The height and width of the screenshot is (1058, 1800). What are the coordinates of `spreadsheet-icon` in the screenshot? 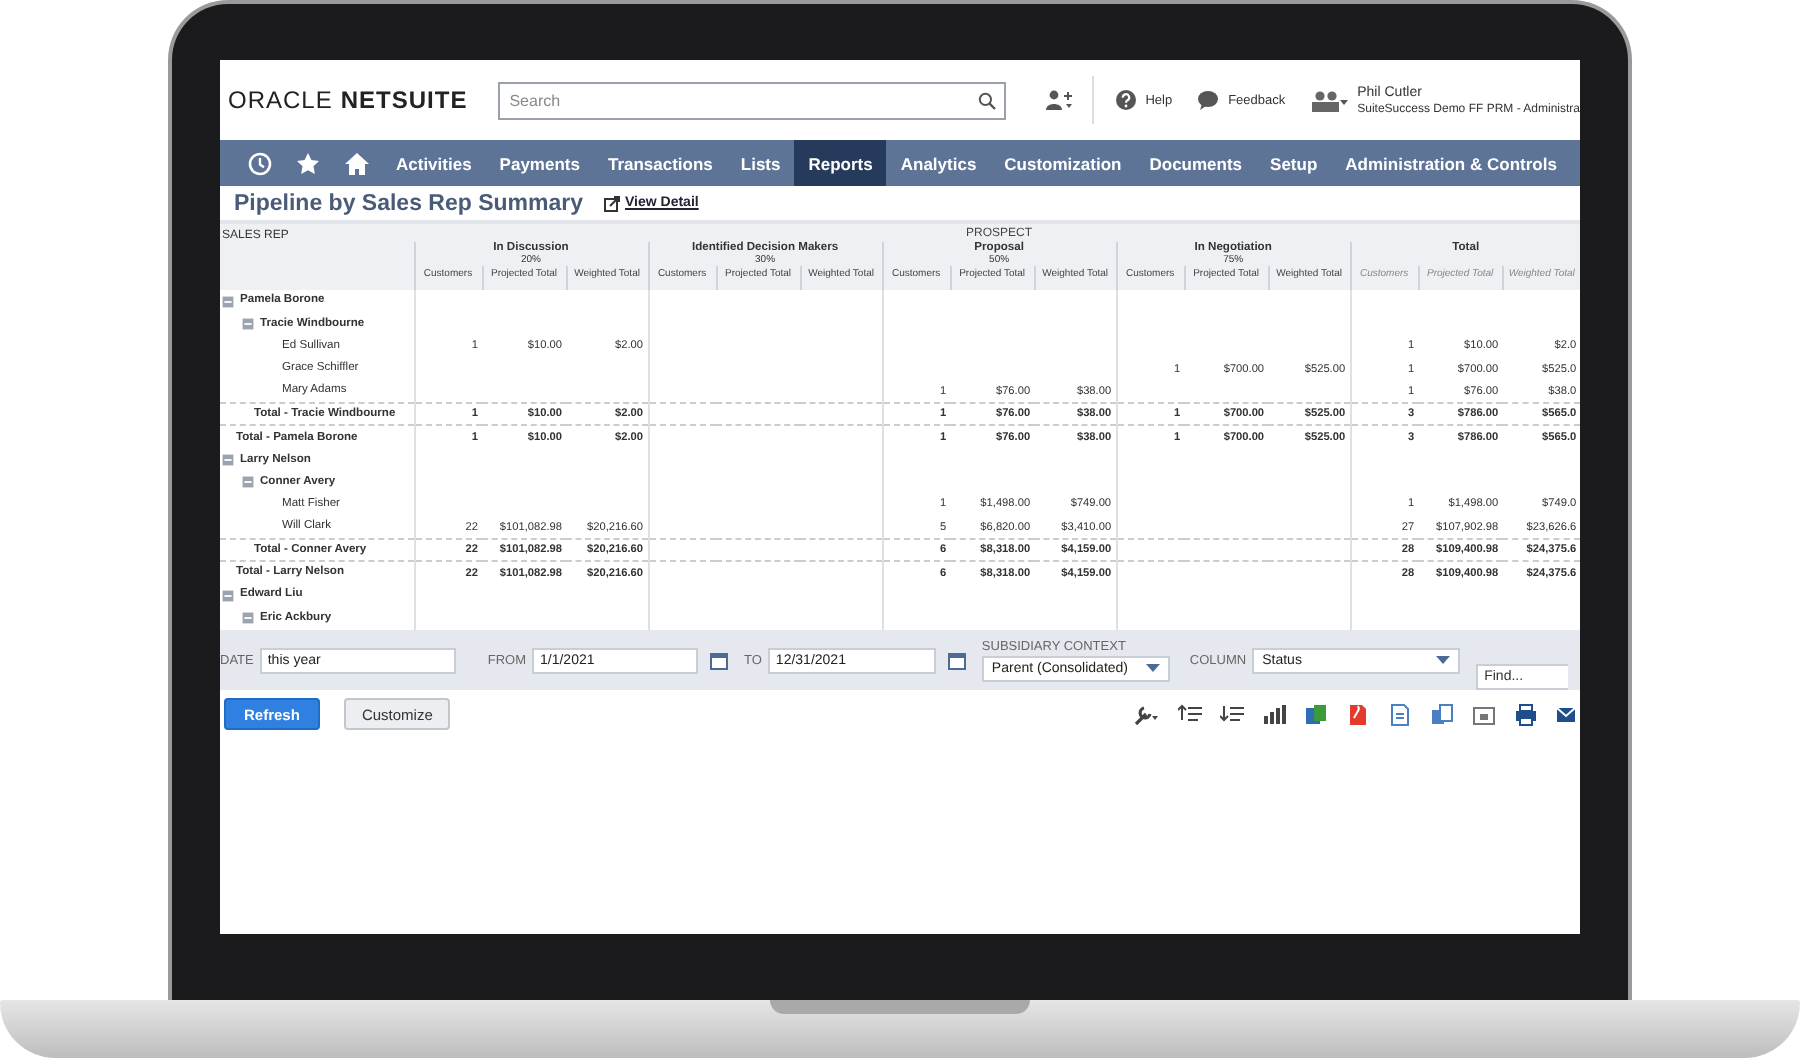 It's located at (1316, 714).